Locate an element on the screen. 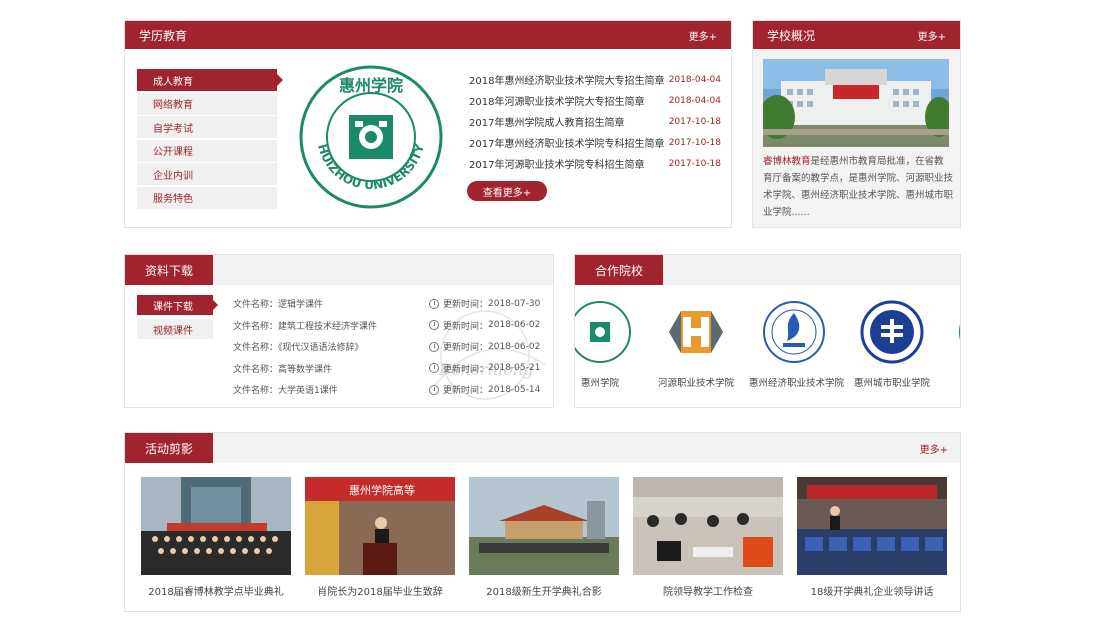 The width and height of the screenshot is (1100, 618). partner-item: 河源职业技术学院 is located at coordinates (696, 344).